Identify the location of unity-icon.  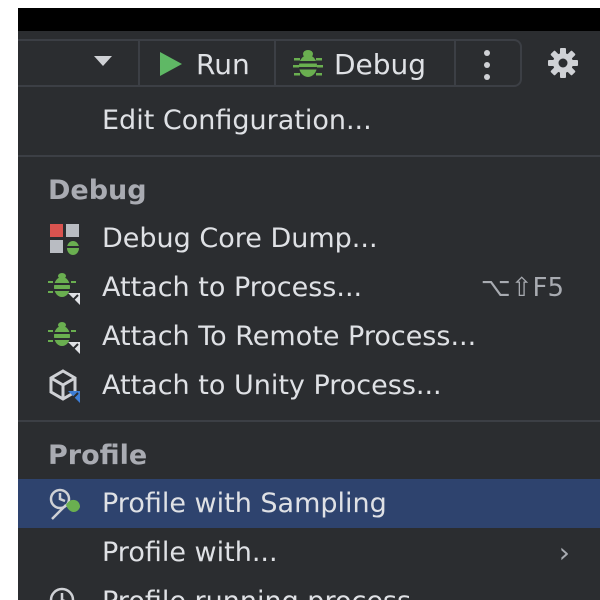
(64, 385).